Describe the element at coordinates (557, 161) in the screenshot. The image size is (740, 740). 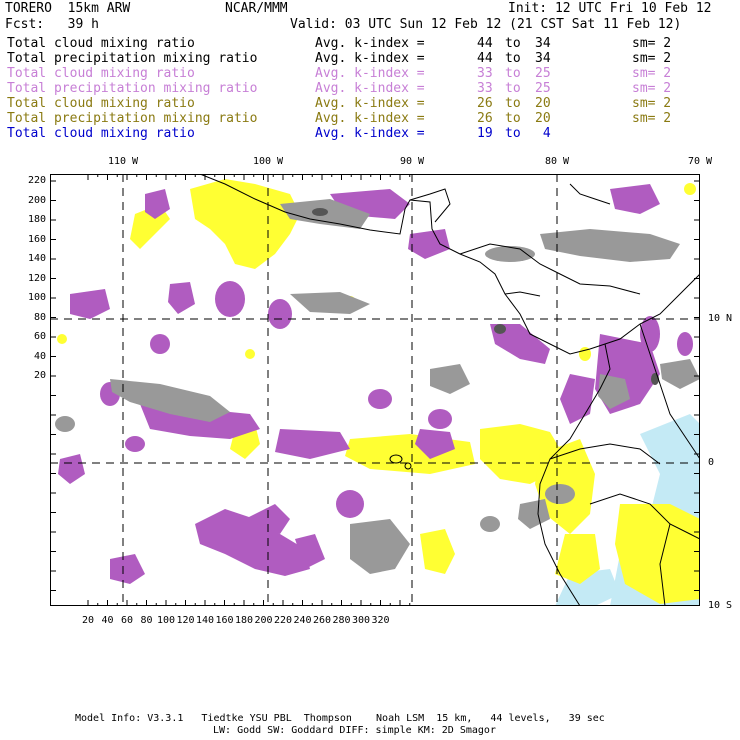
I see `lon-label: 80 W` at that location.